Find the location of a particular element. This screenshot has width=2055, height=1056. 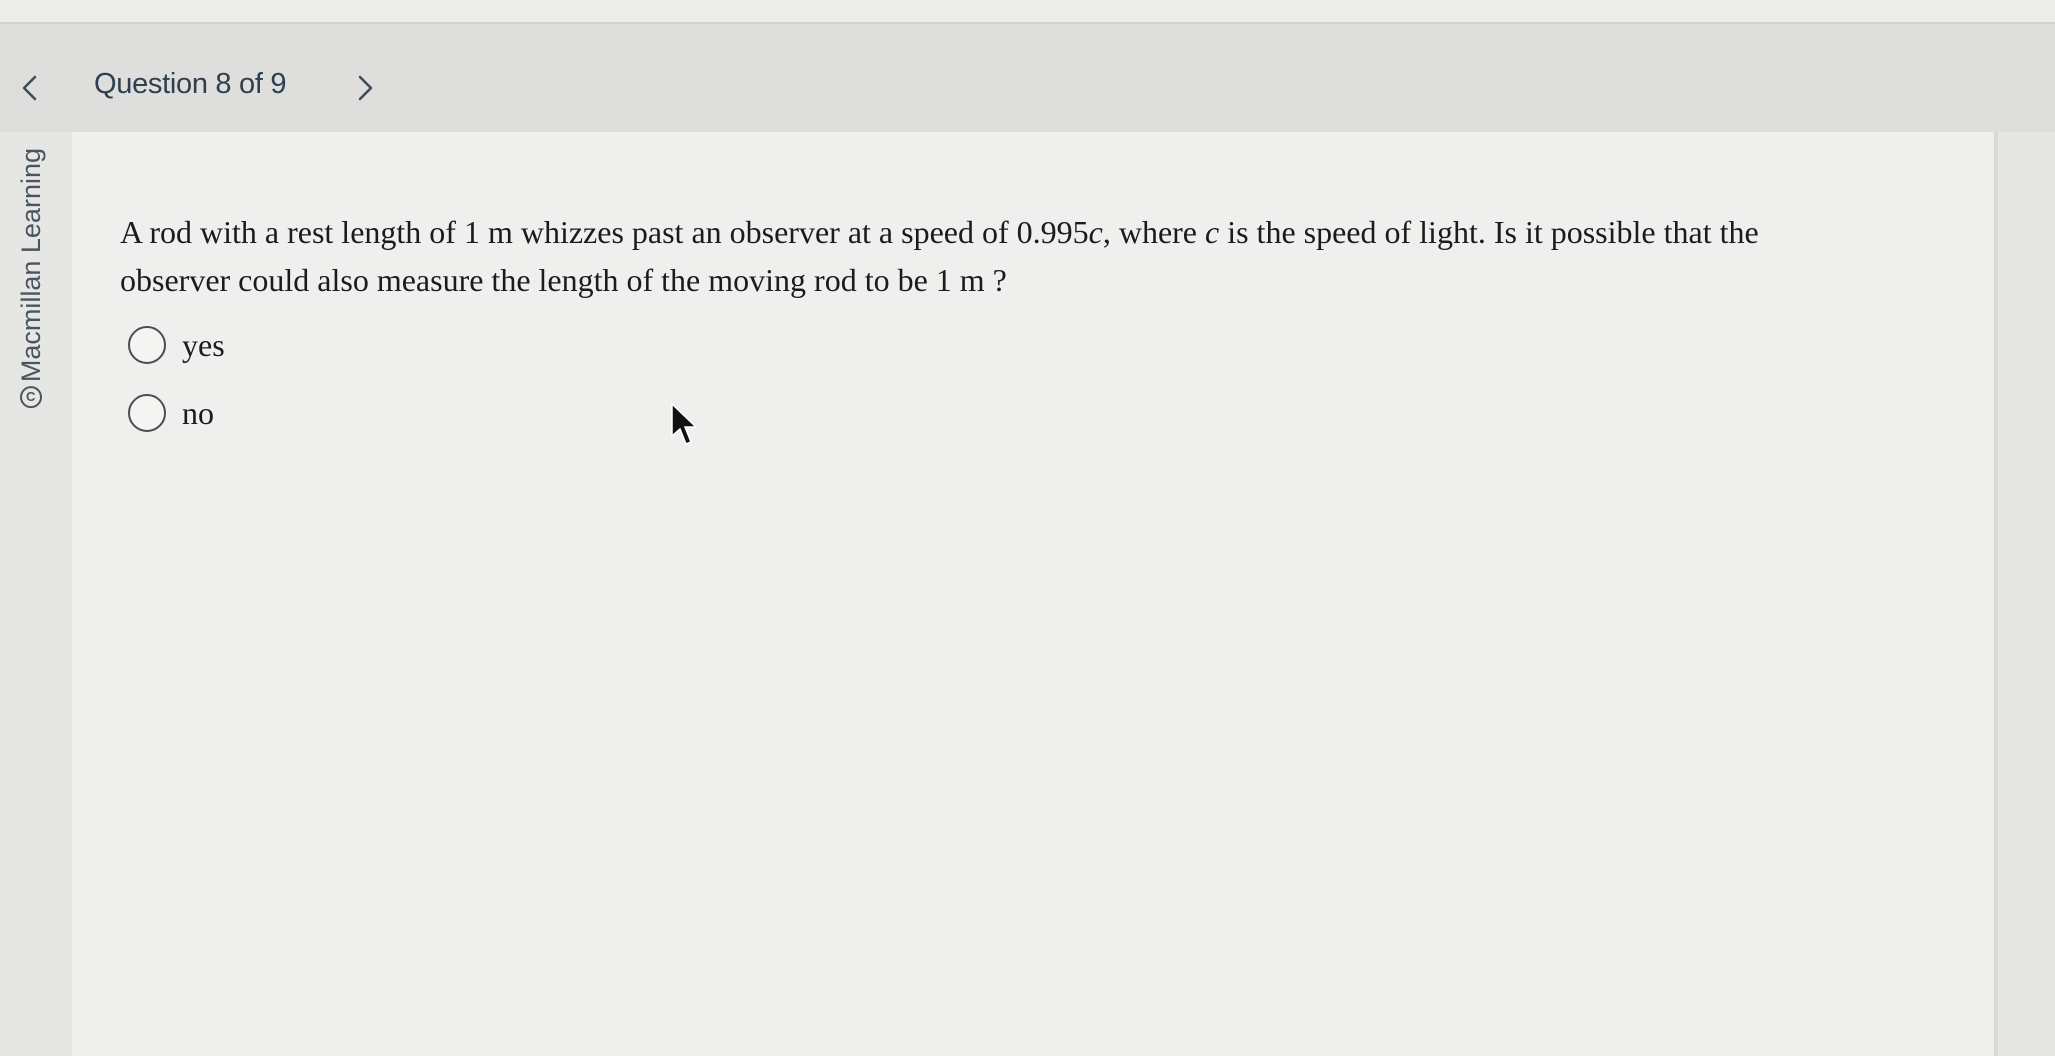

next-question-button is located at coordinates (365, 88).